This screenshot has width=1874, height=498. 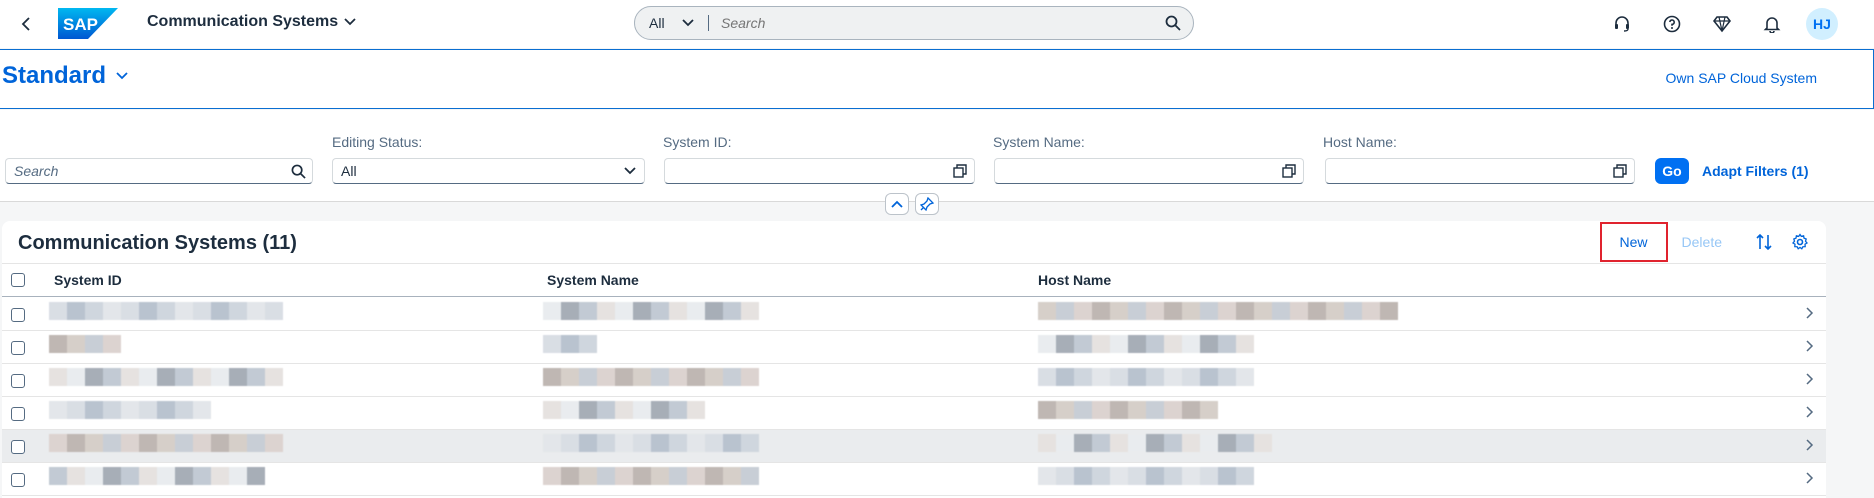 What do you see at coordinates (1741, 78) in the screenshot?
I see `own-sap-cloud-system-link: Own SAP Cloud System` at bounding box center [1741, 78].